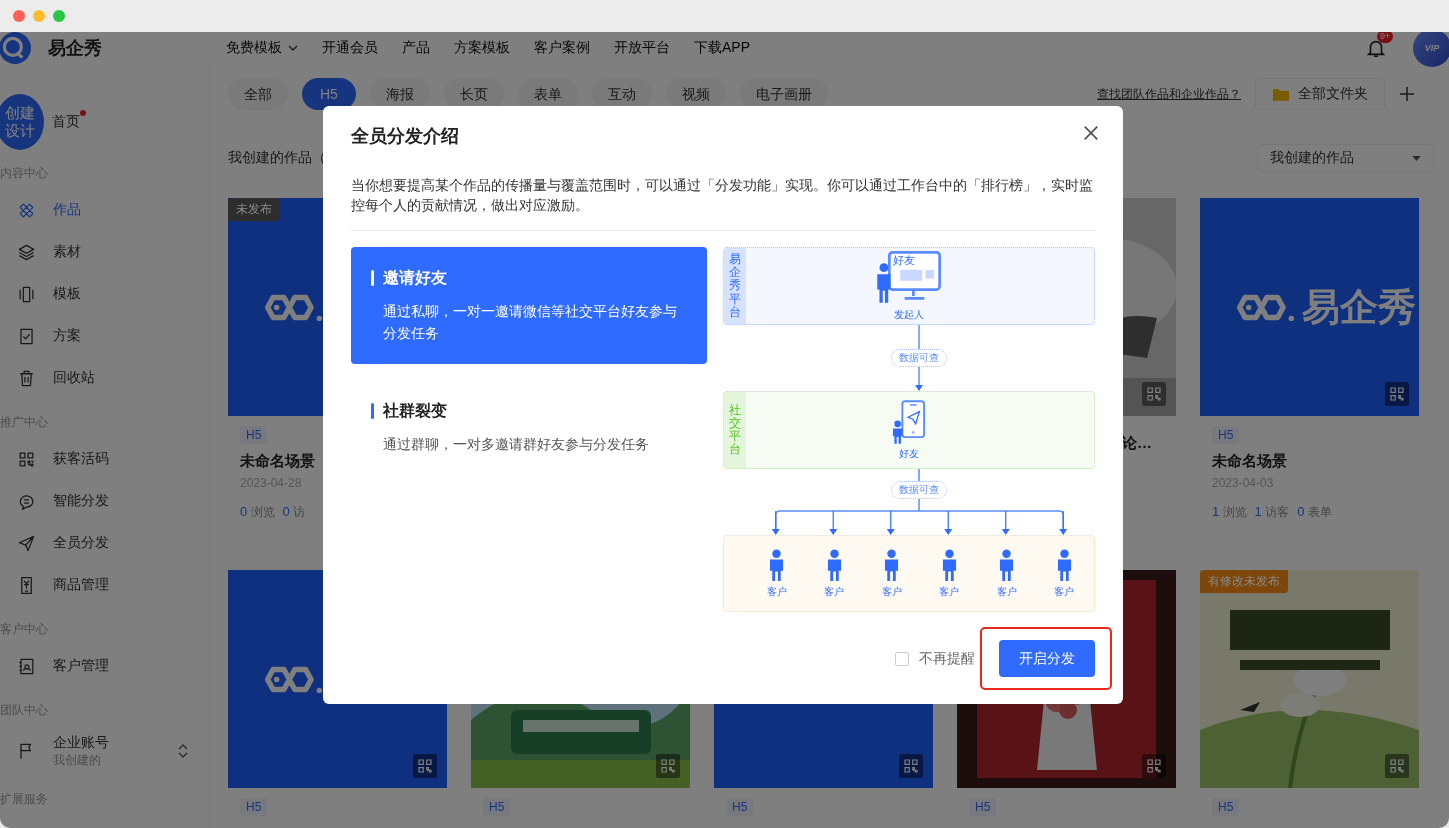 This screenshot has width=1449, height=828. Describe the element at coordinates (1385, 37) in the screenshot. I see `notification-badge: 9+` at that location.